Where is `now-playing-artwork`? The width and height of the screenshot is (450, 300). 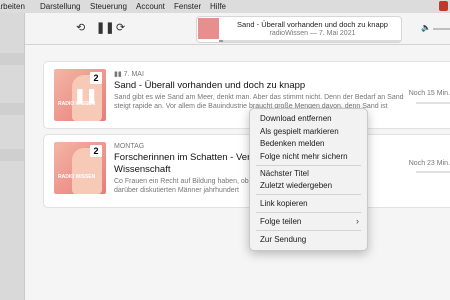
now-playing-artwork is located at coordinates (208, 28).